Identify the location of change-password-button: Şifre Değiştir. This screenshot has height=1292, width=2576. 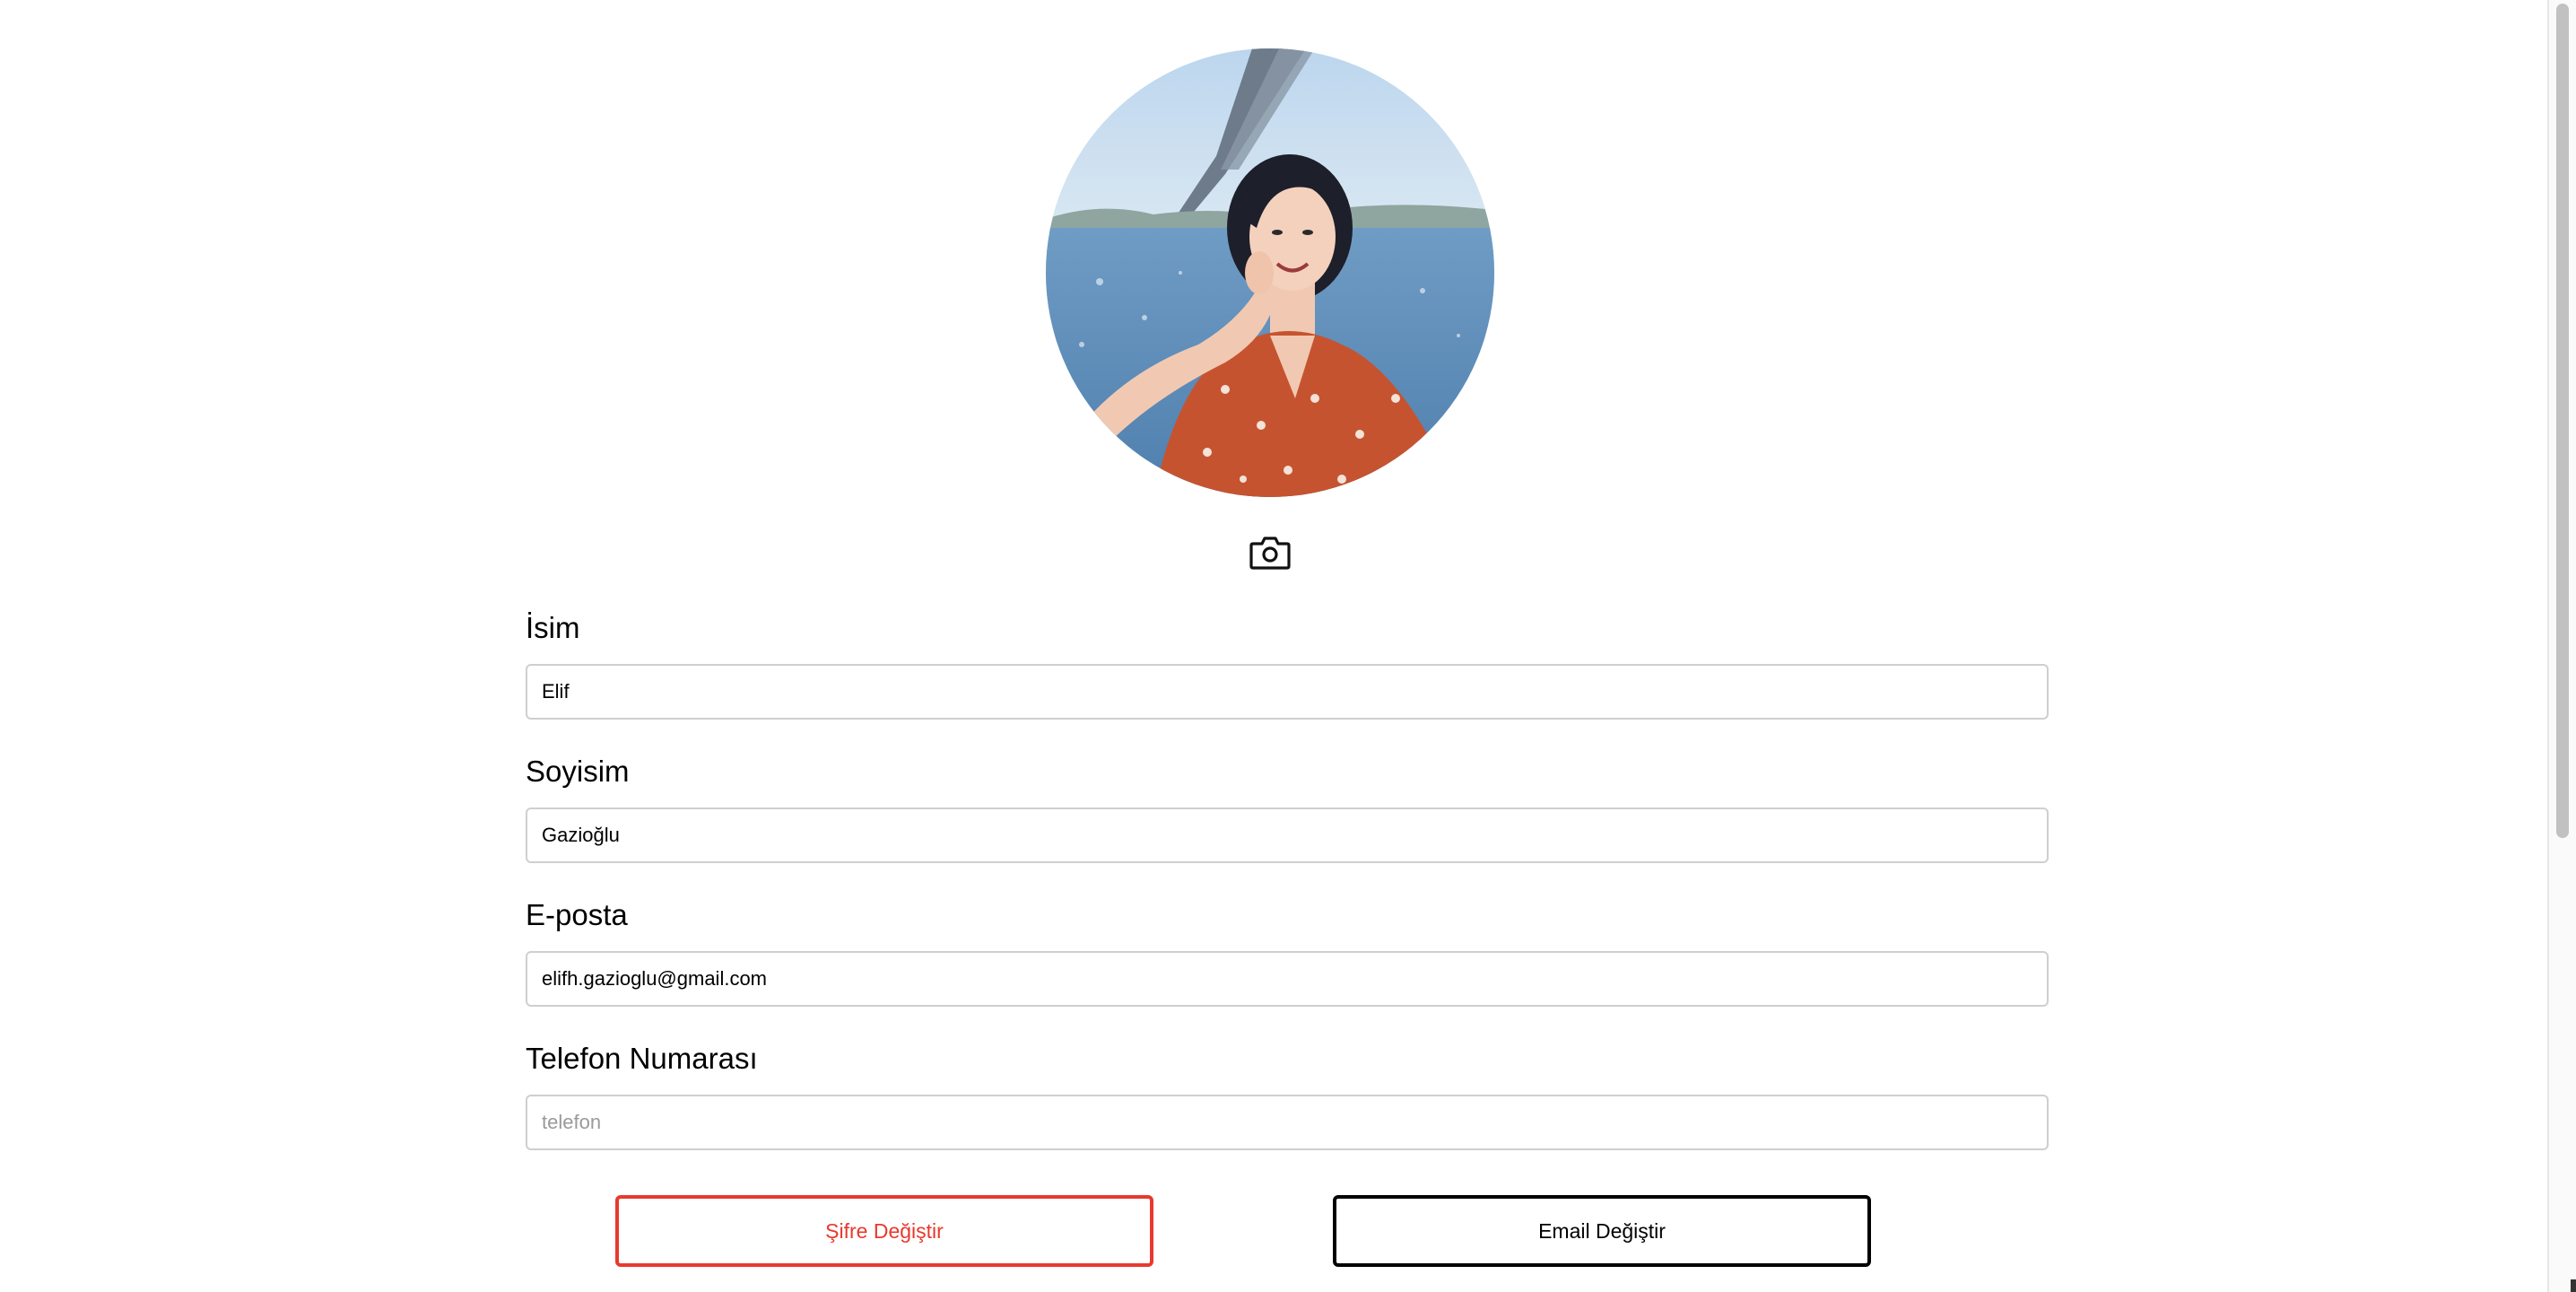
(884, 1231).